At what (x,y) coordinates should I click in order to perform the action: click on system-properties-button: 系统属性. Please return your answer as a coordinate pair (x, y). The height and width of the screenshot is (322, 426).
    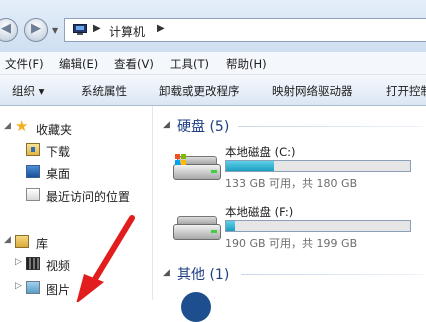
    Looking at the image, I should click on (104, 91).